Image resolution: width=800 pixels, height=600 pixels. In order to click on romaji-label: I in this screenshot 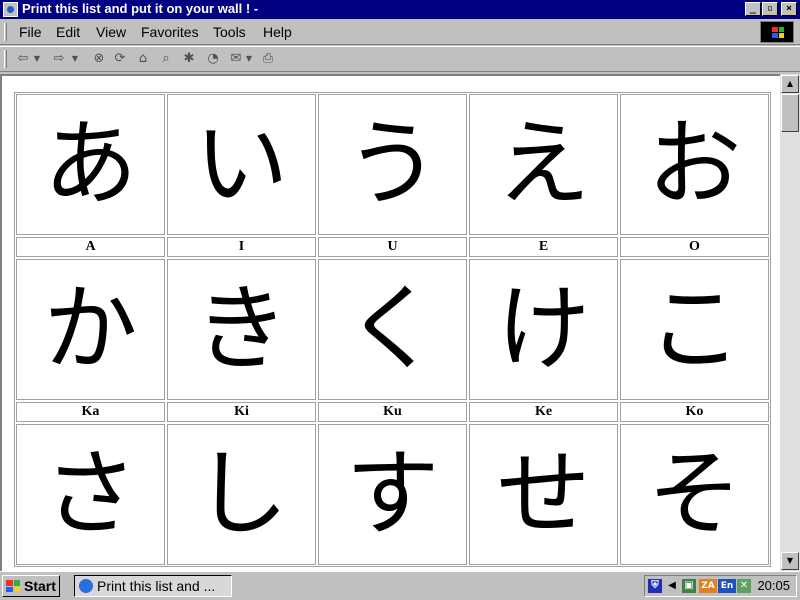, I will do `click(241, 246)`.